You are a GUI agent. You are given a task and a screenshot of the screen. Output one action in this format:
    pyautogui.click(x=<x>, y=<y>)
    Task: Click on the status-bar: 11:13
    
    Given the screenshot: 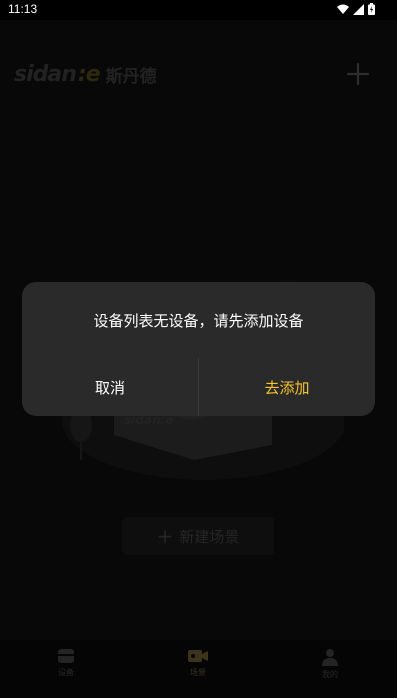 What is the action you would take?
    pyautogui.click(x=198, y=10)
    